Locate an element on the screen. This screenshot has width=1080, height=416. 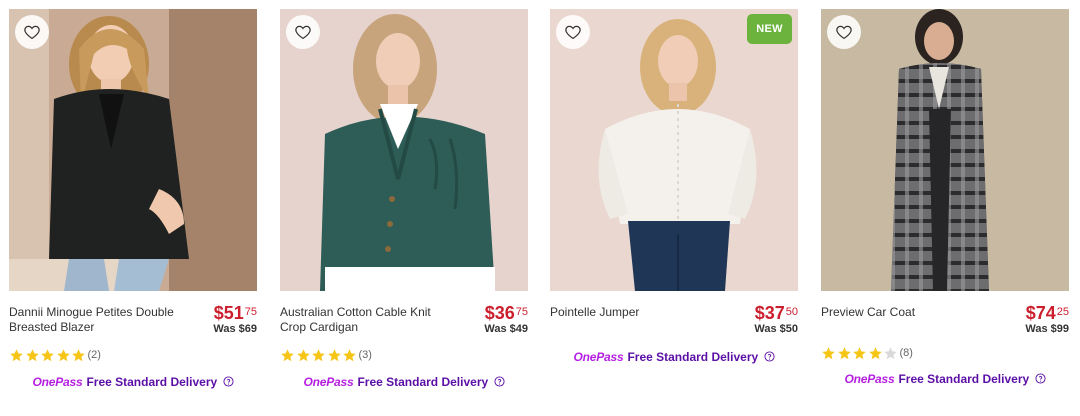
price-block: $7425 Was $99 is located at coordinates (1047, 319).